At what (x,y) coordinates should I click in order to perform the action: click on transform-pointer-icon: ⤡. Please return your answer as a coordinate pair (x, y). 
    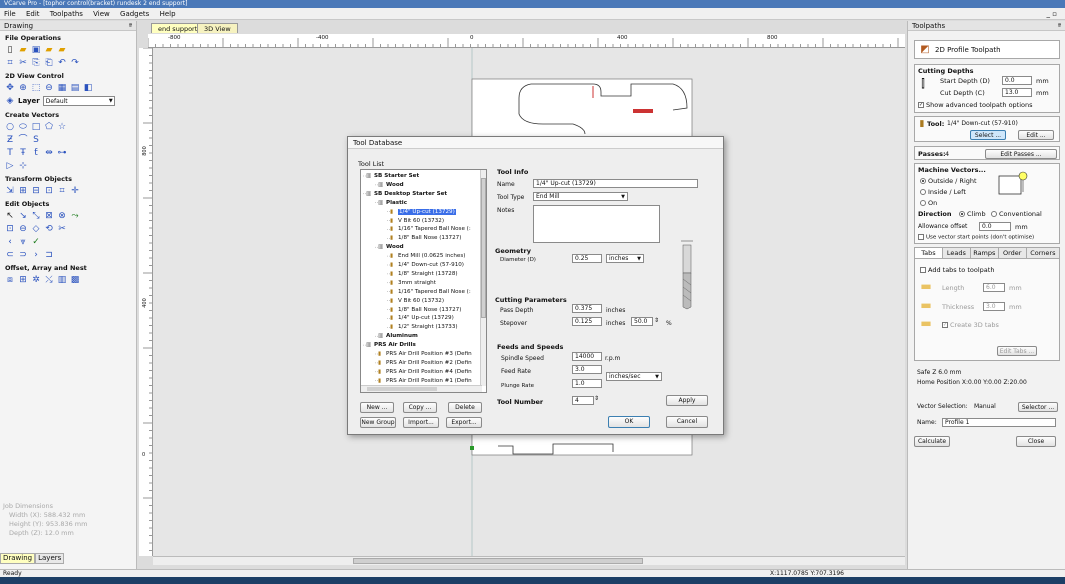
    Looking at the image, I should click on (36, 216).